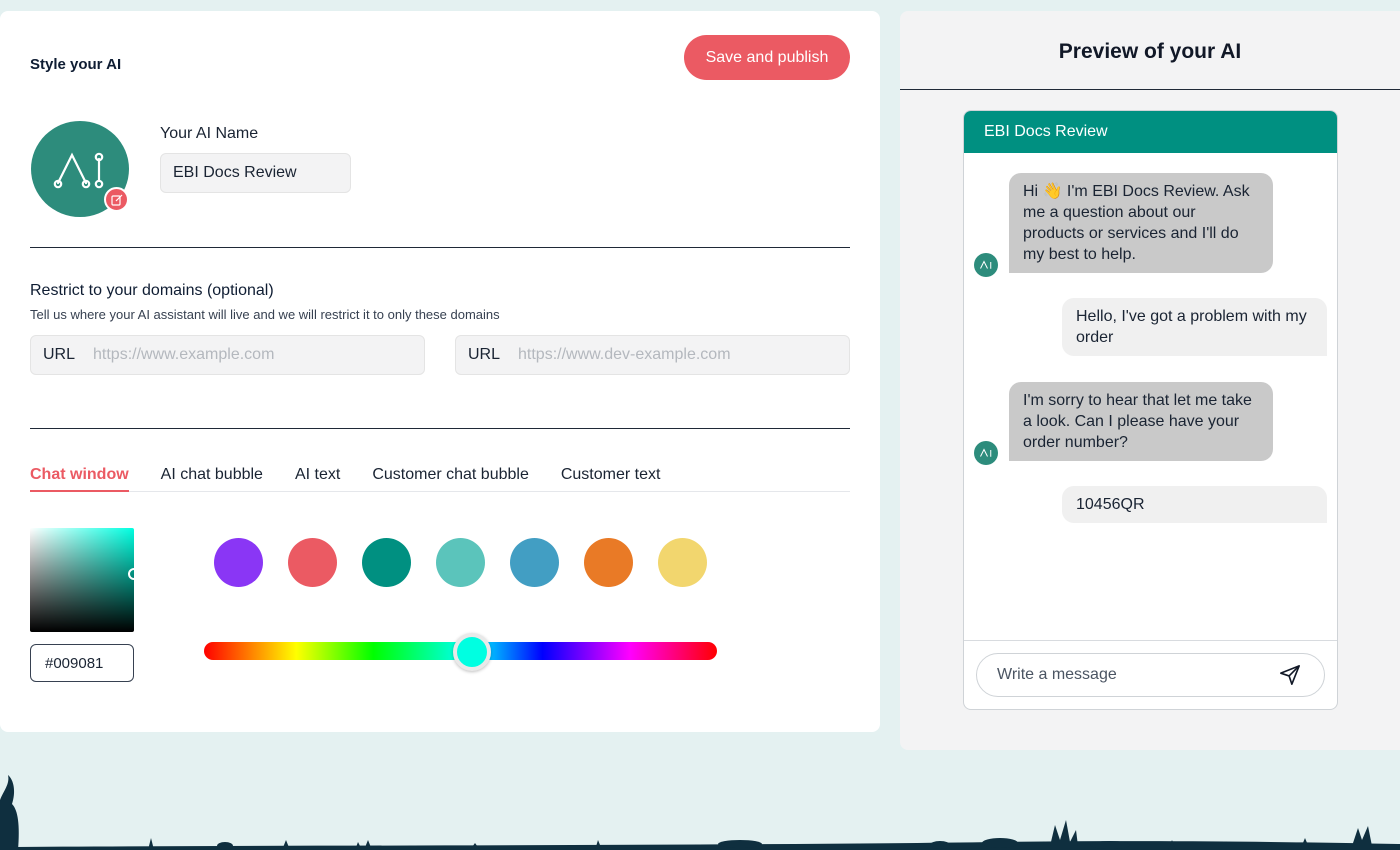  I want to click on swatch-purple, so click(238, 562).